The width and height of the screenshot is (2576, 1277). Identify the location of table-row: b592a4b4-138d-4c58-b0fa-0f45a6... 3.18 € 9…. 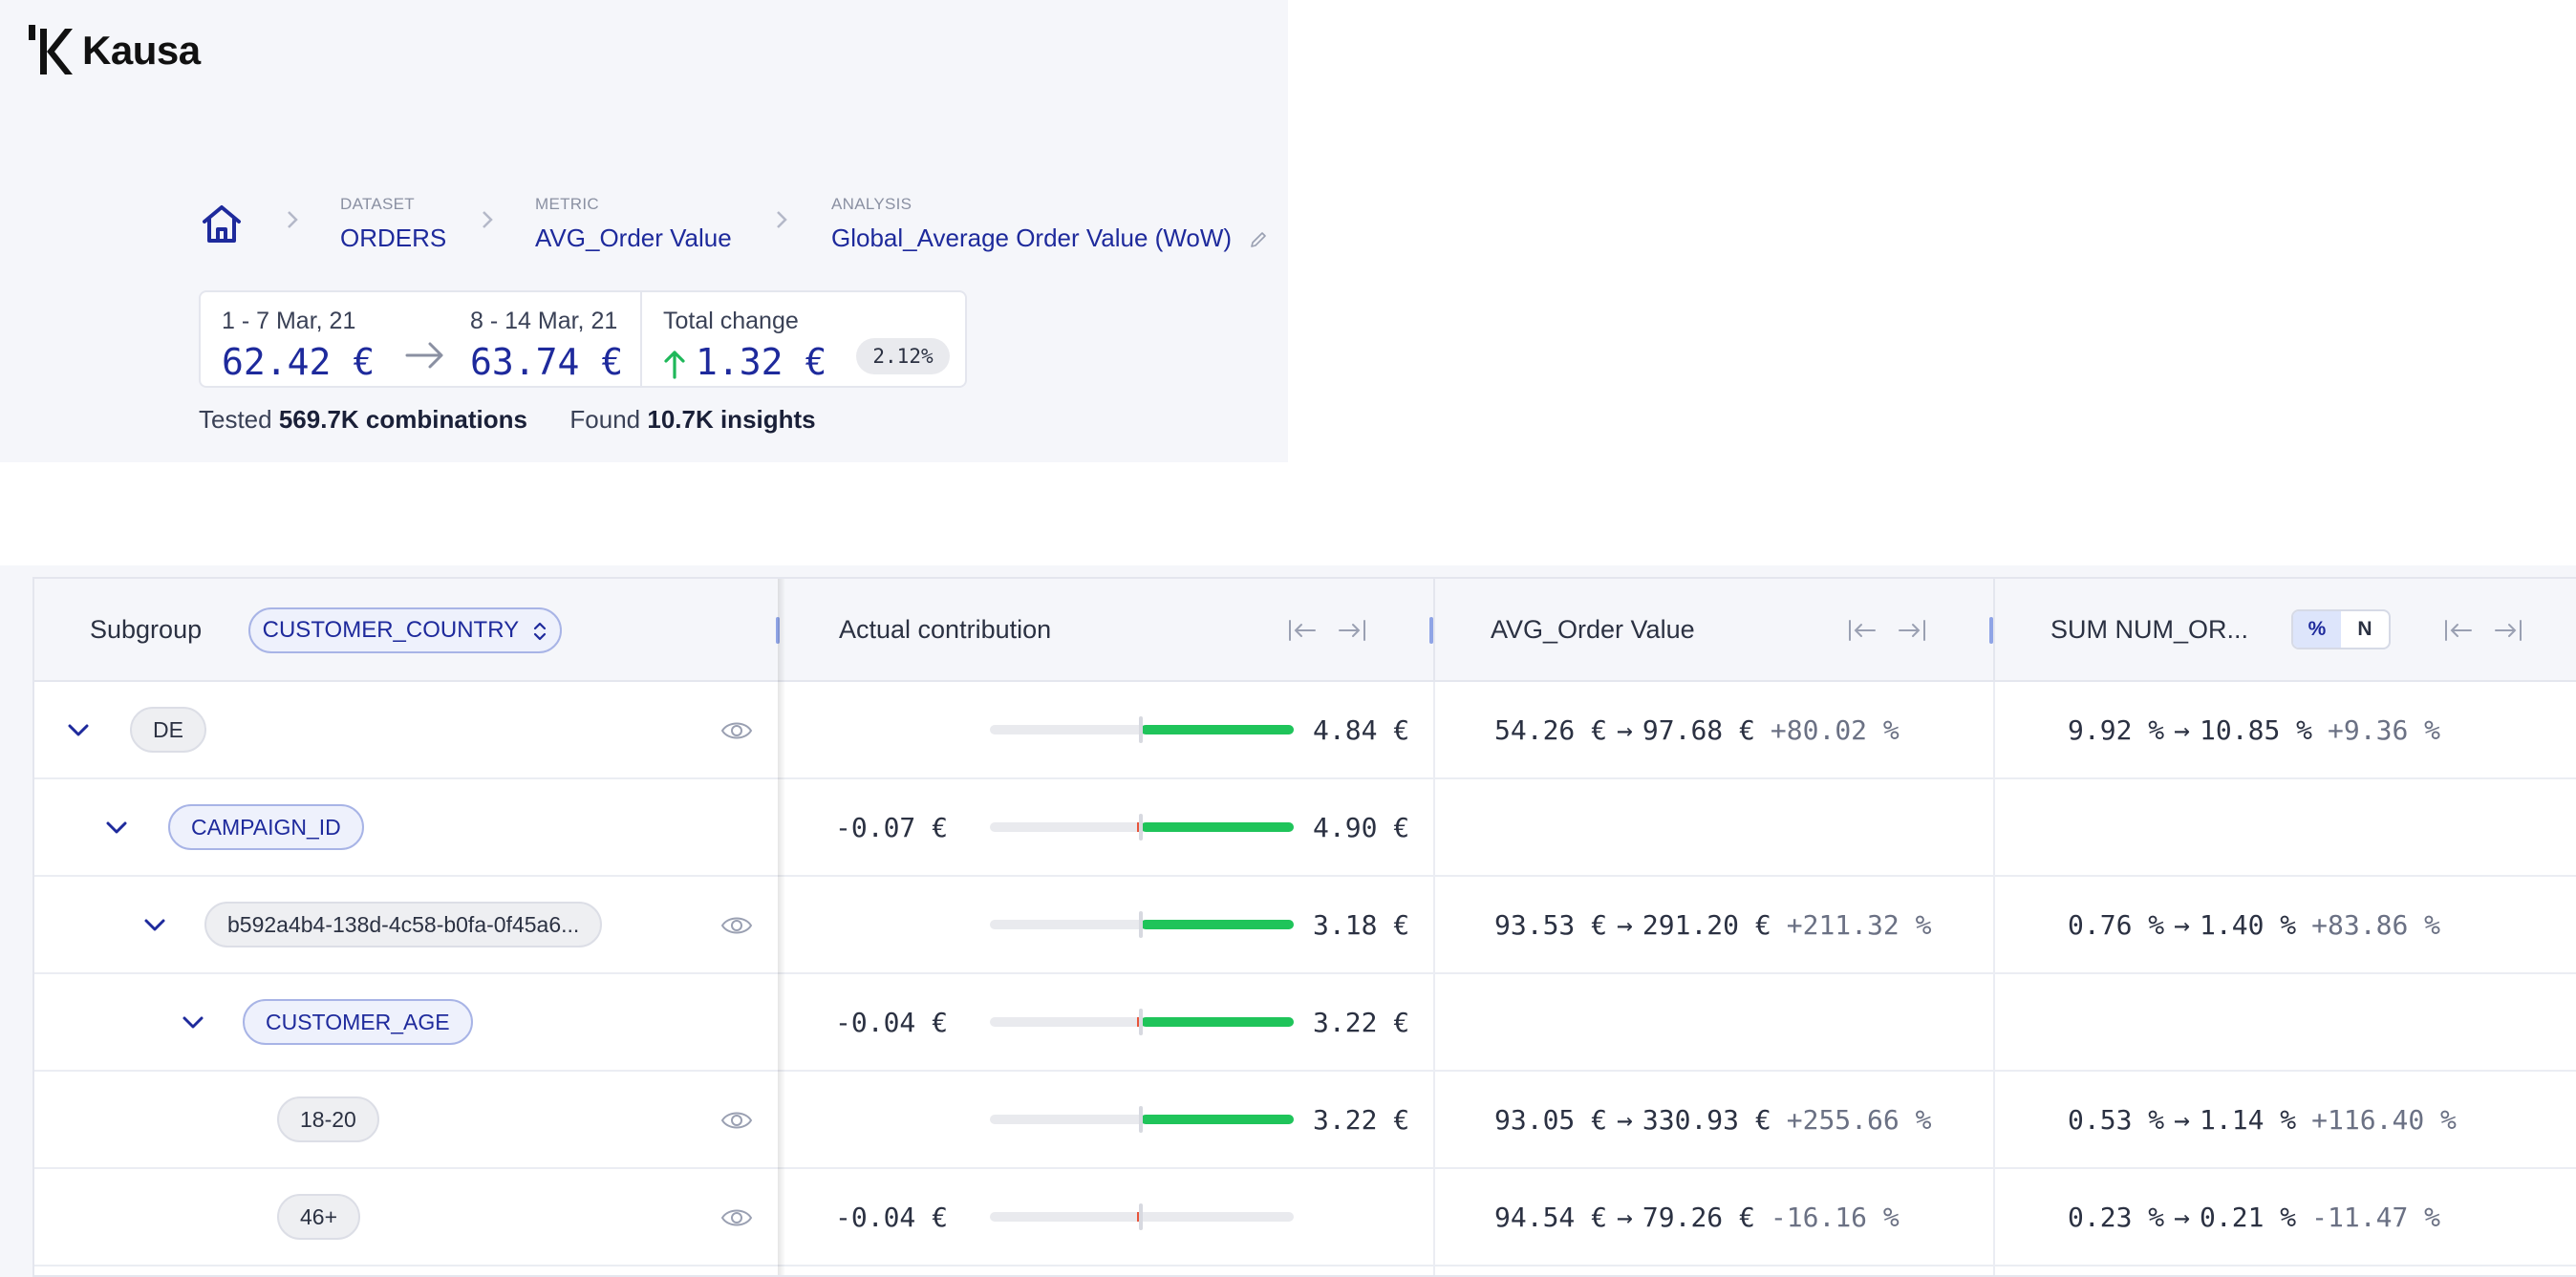
(1305, 925).